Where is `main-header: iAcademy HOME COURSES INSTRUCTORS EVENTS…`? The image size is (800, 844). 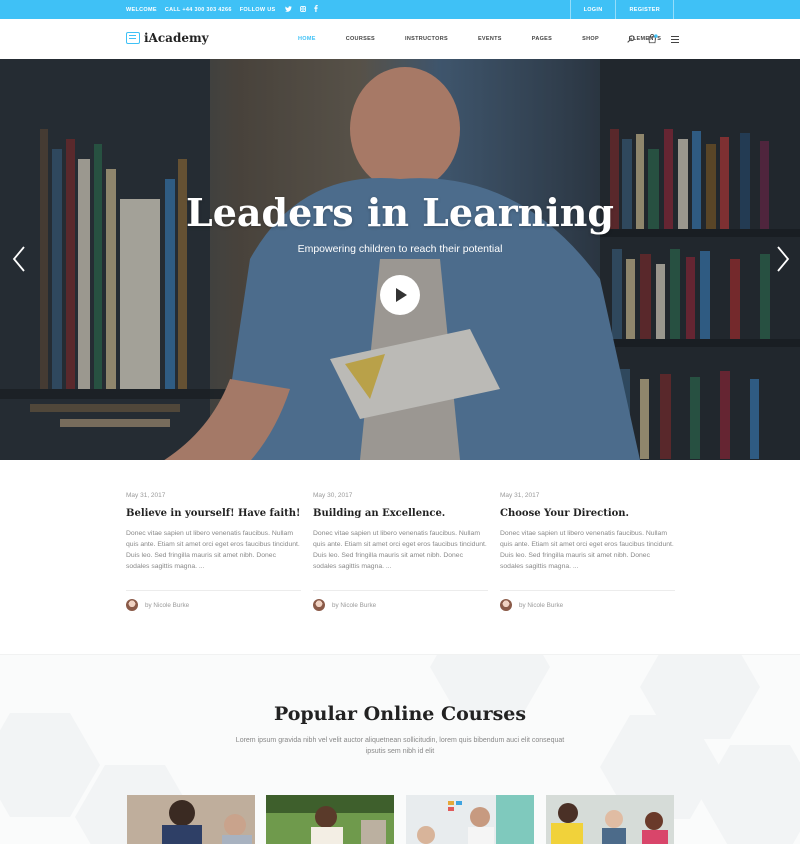
main-header: iAcademy HOME COURSES INSTRUCTORS EVENTS… is located at coordinates (400, 39).